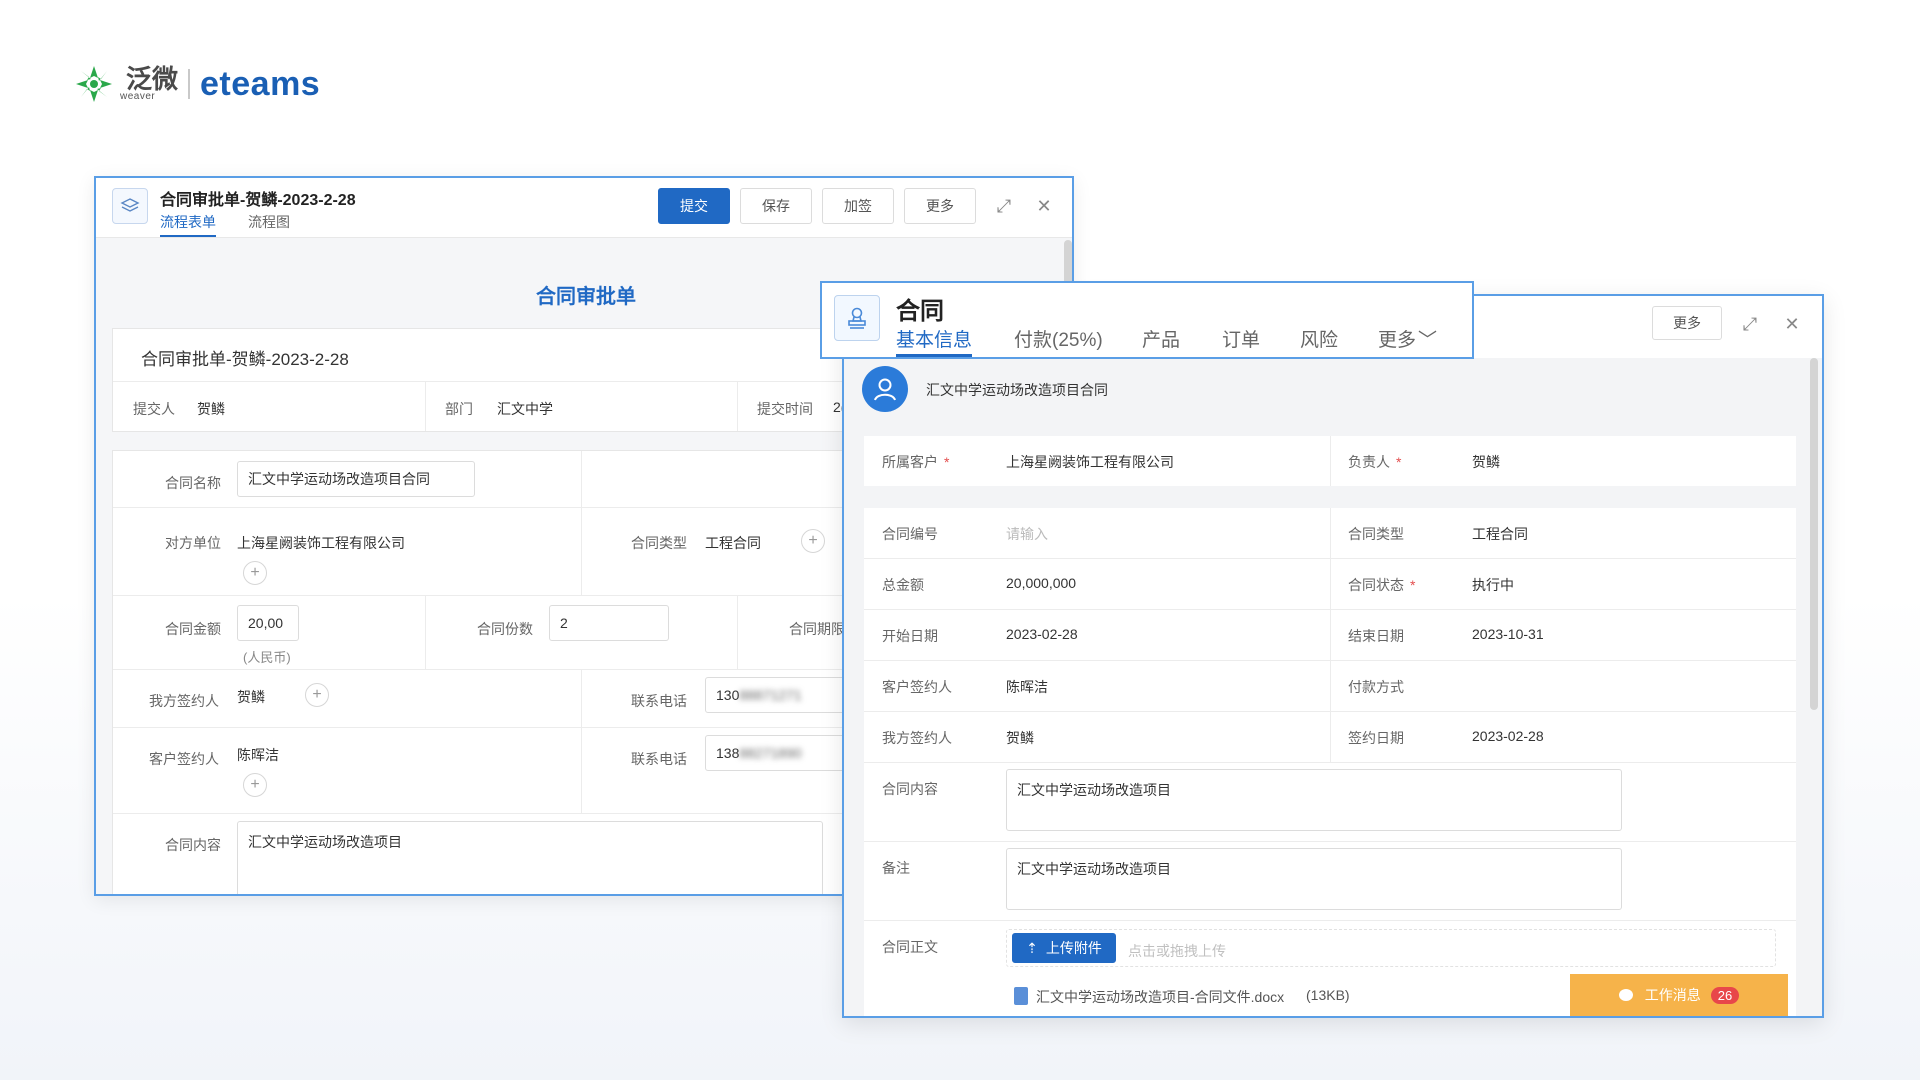 The width and height of the screenshot is (1920, 1080). Describe the element at coordinates (770, 695) in the screenshot. I see `phone-1-masked: 88871271` at that location.